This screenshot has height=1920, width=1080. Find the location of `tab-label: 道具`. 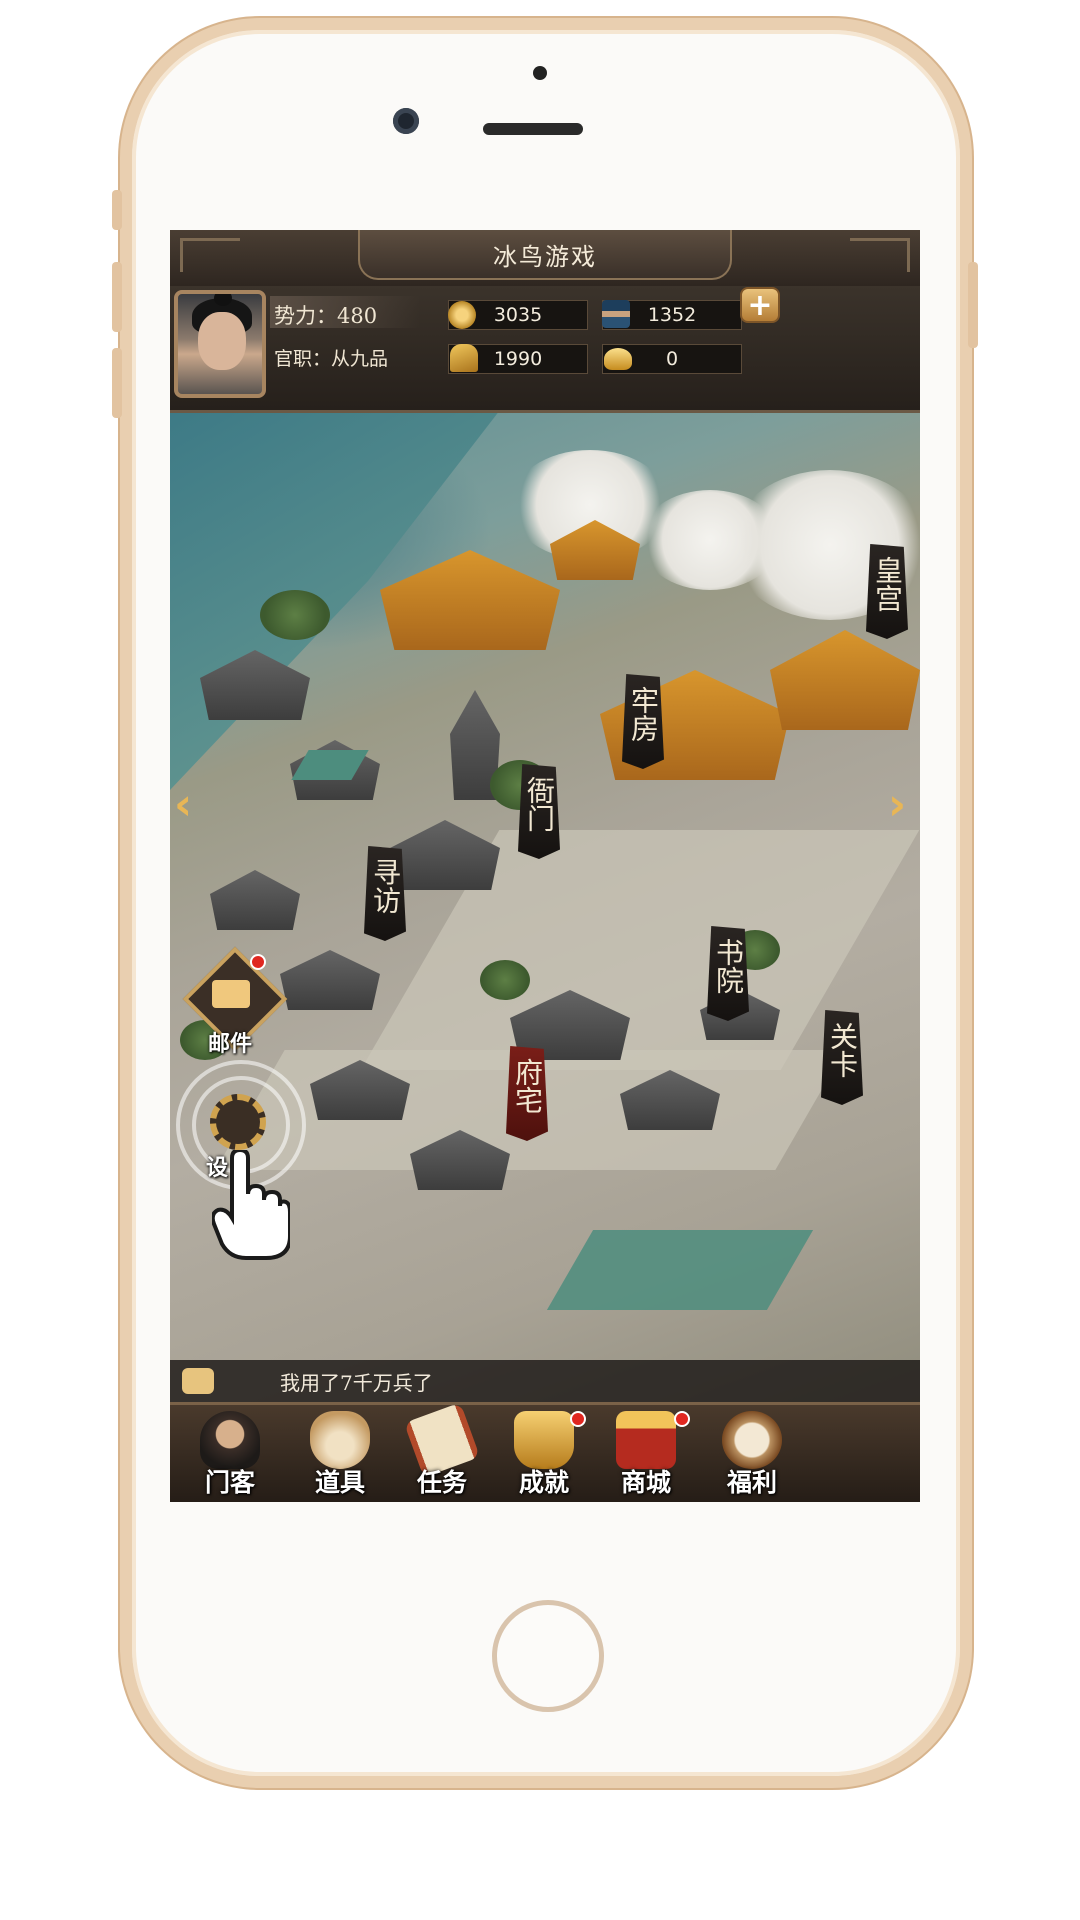

tab-label: 道具 is located at coordinates (339, 1482).